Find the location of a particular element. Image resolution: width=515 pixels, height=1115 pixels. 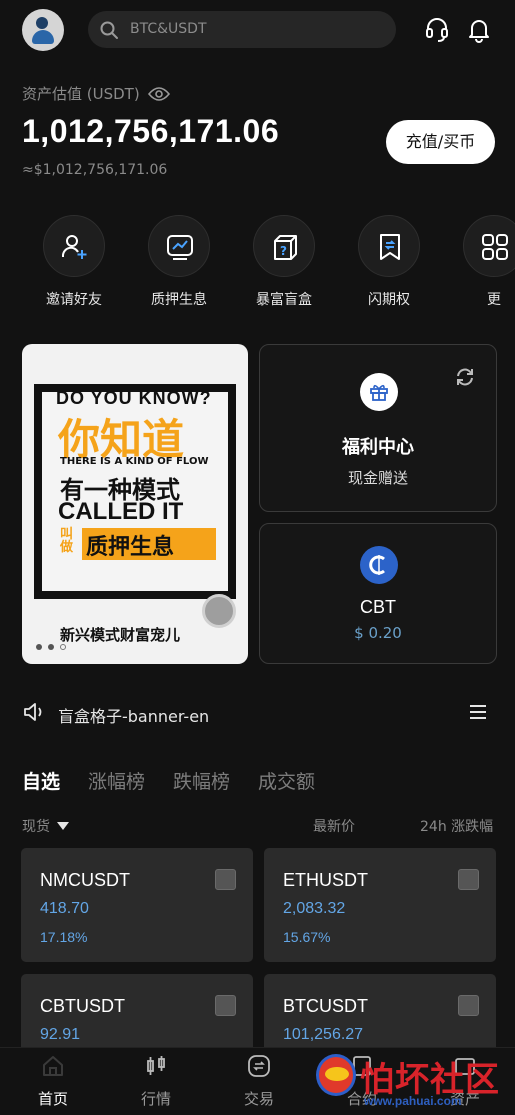

cbt-title: CBT is located at coordinates (378, 607).